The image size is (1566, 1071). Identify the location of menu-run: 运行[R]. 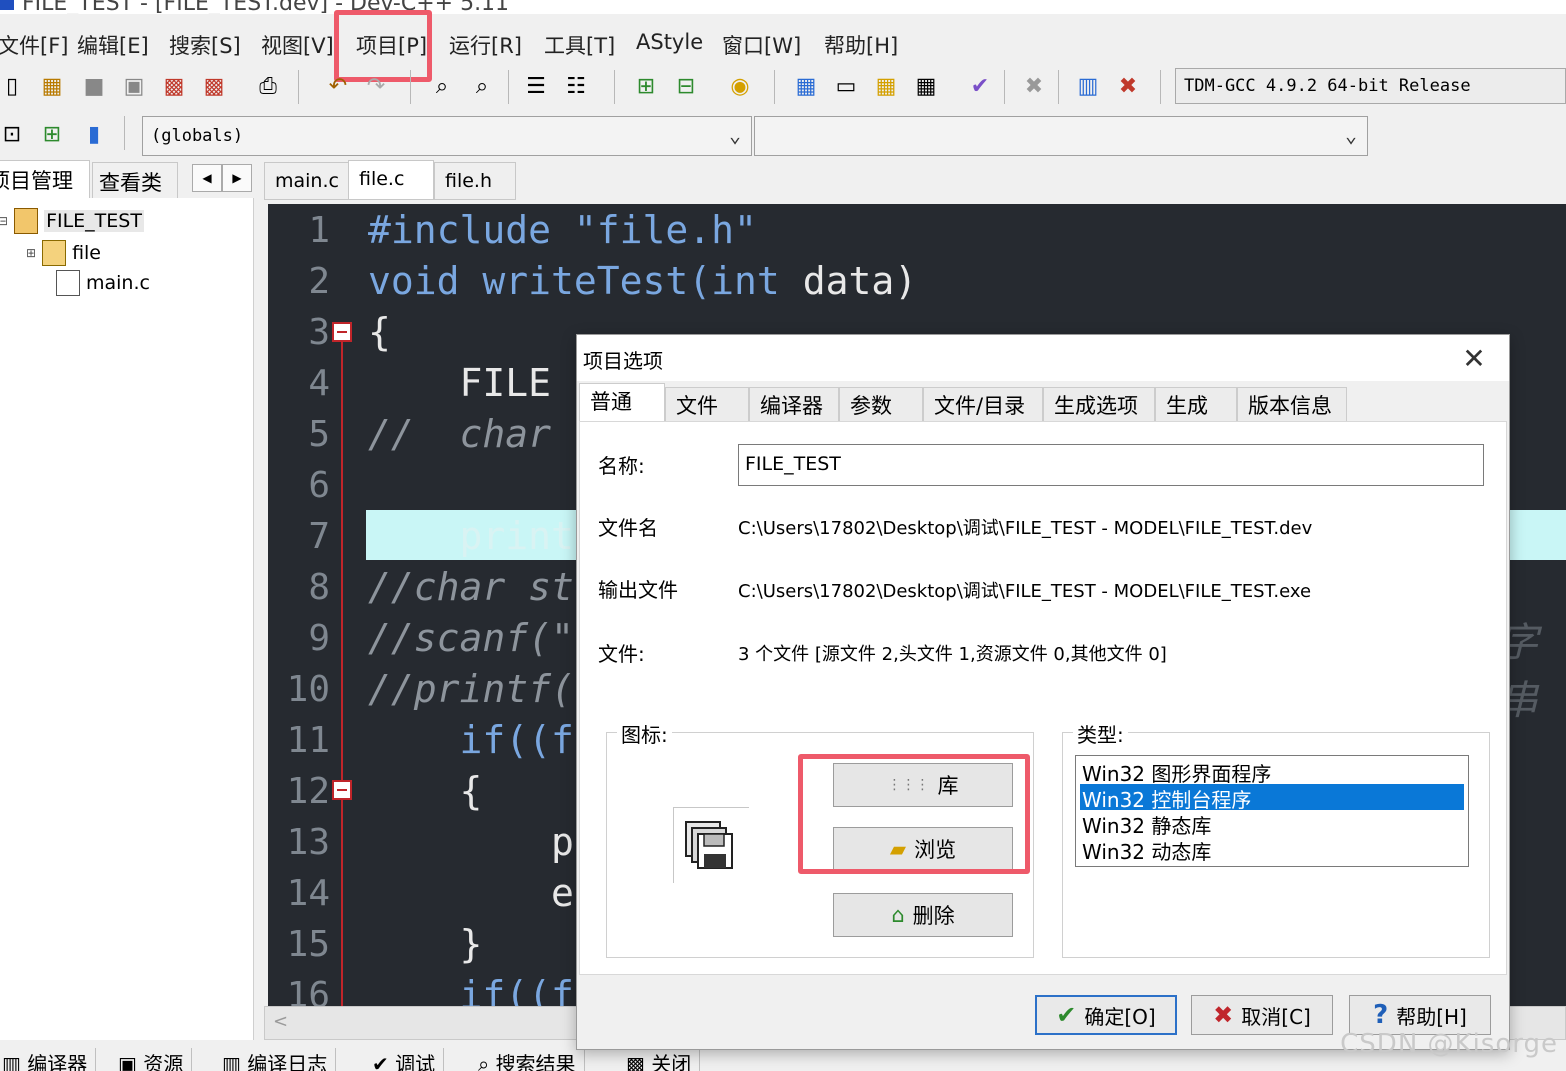
(485, 45).